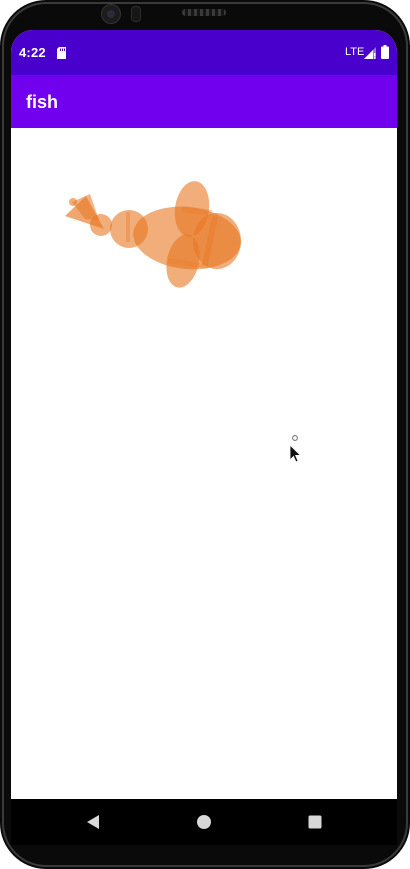 The width and height of the screenshot is (410, 869). Describe the element at coordinates (204, 12) in the screenshot. I see `earpiece-speaker` at that location.